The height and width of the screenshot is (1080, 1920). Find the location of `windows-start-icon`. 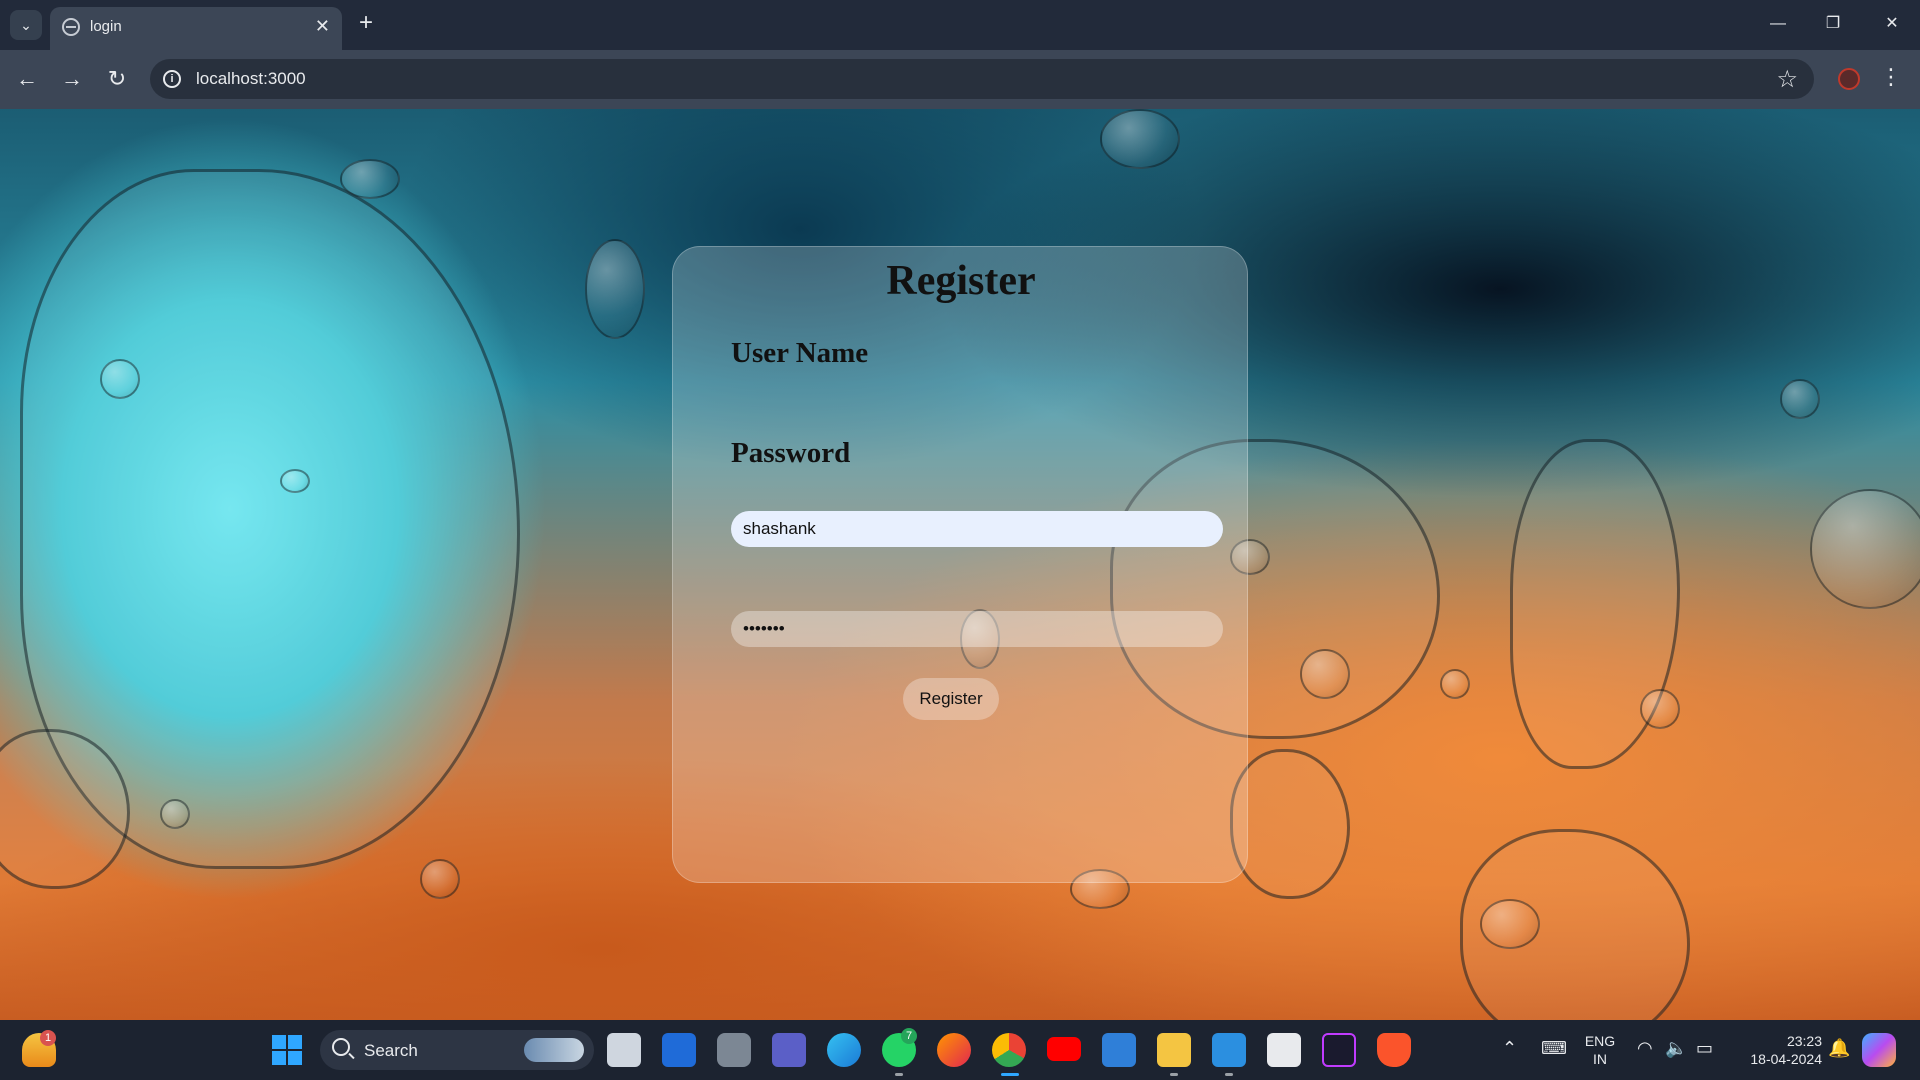

windows-start-icon is located at coordinates (287, 1050).